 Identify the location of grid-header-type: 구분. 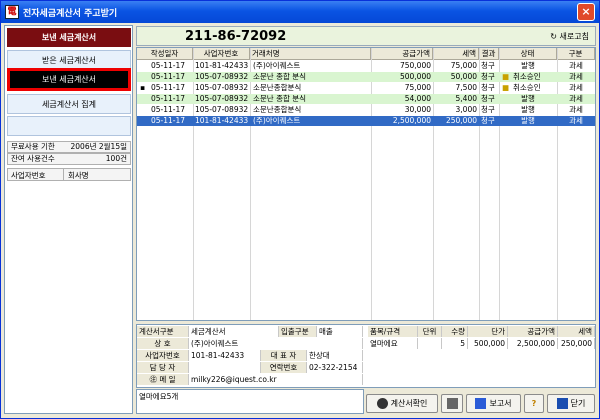
(576, 54).